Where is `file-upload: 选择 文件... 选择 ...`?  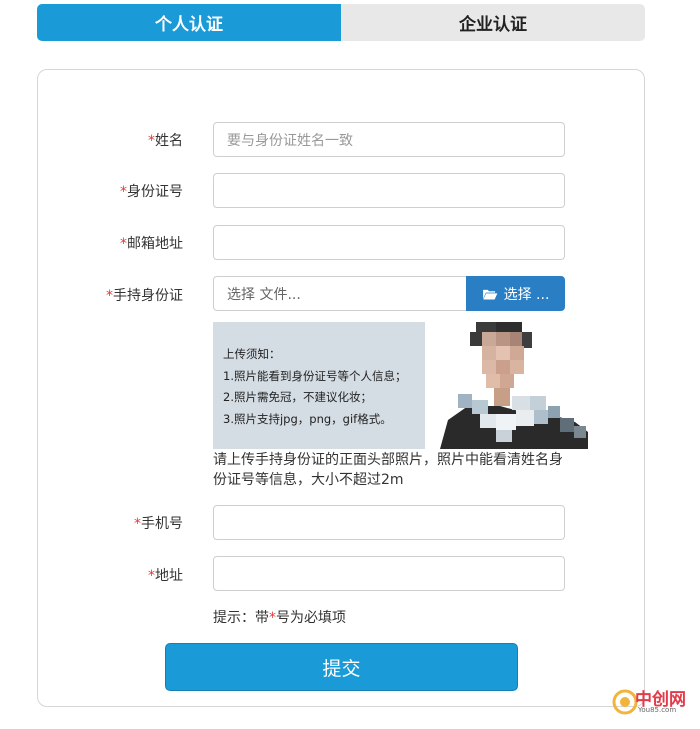 file-upload: 选择 文件... 选择 ... is located at coordinates (389, 293).